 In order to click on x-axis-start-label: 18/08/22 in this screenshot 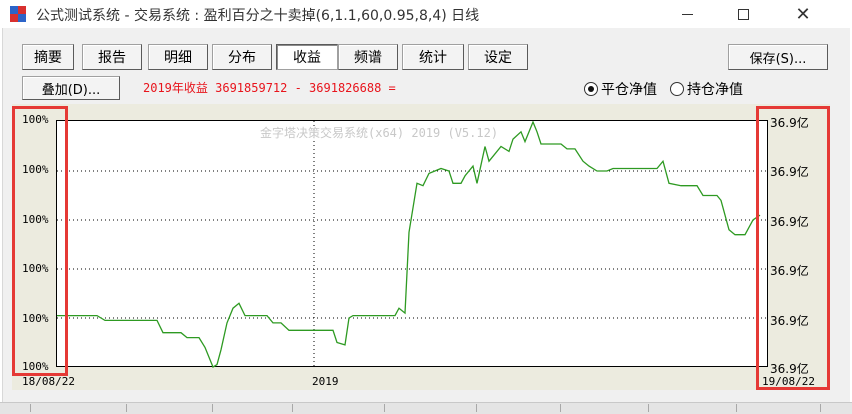, I will do `click(48, 381)`.